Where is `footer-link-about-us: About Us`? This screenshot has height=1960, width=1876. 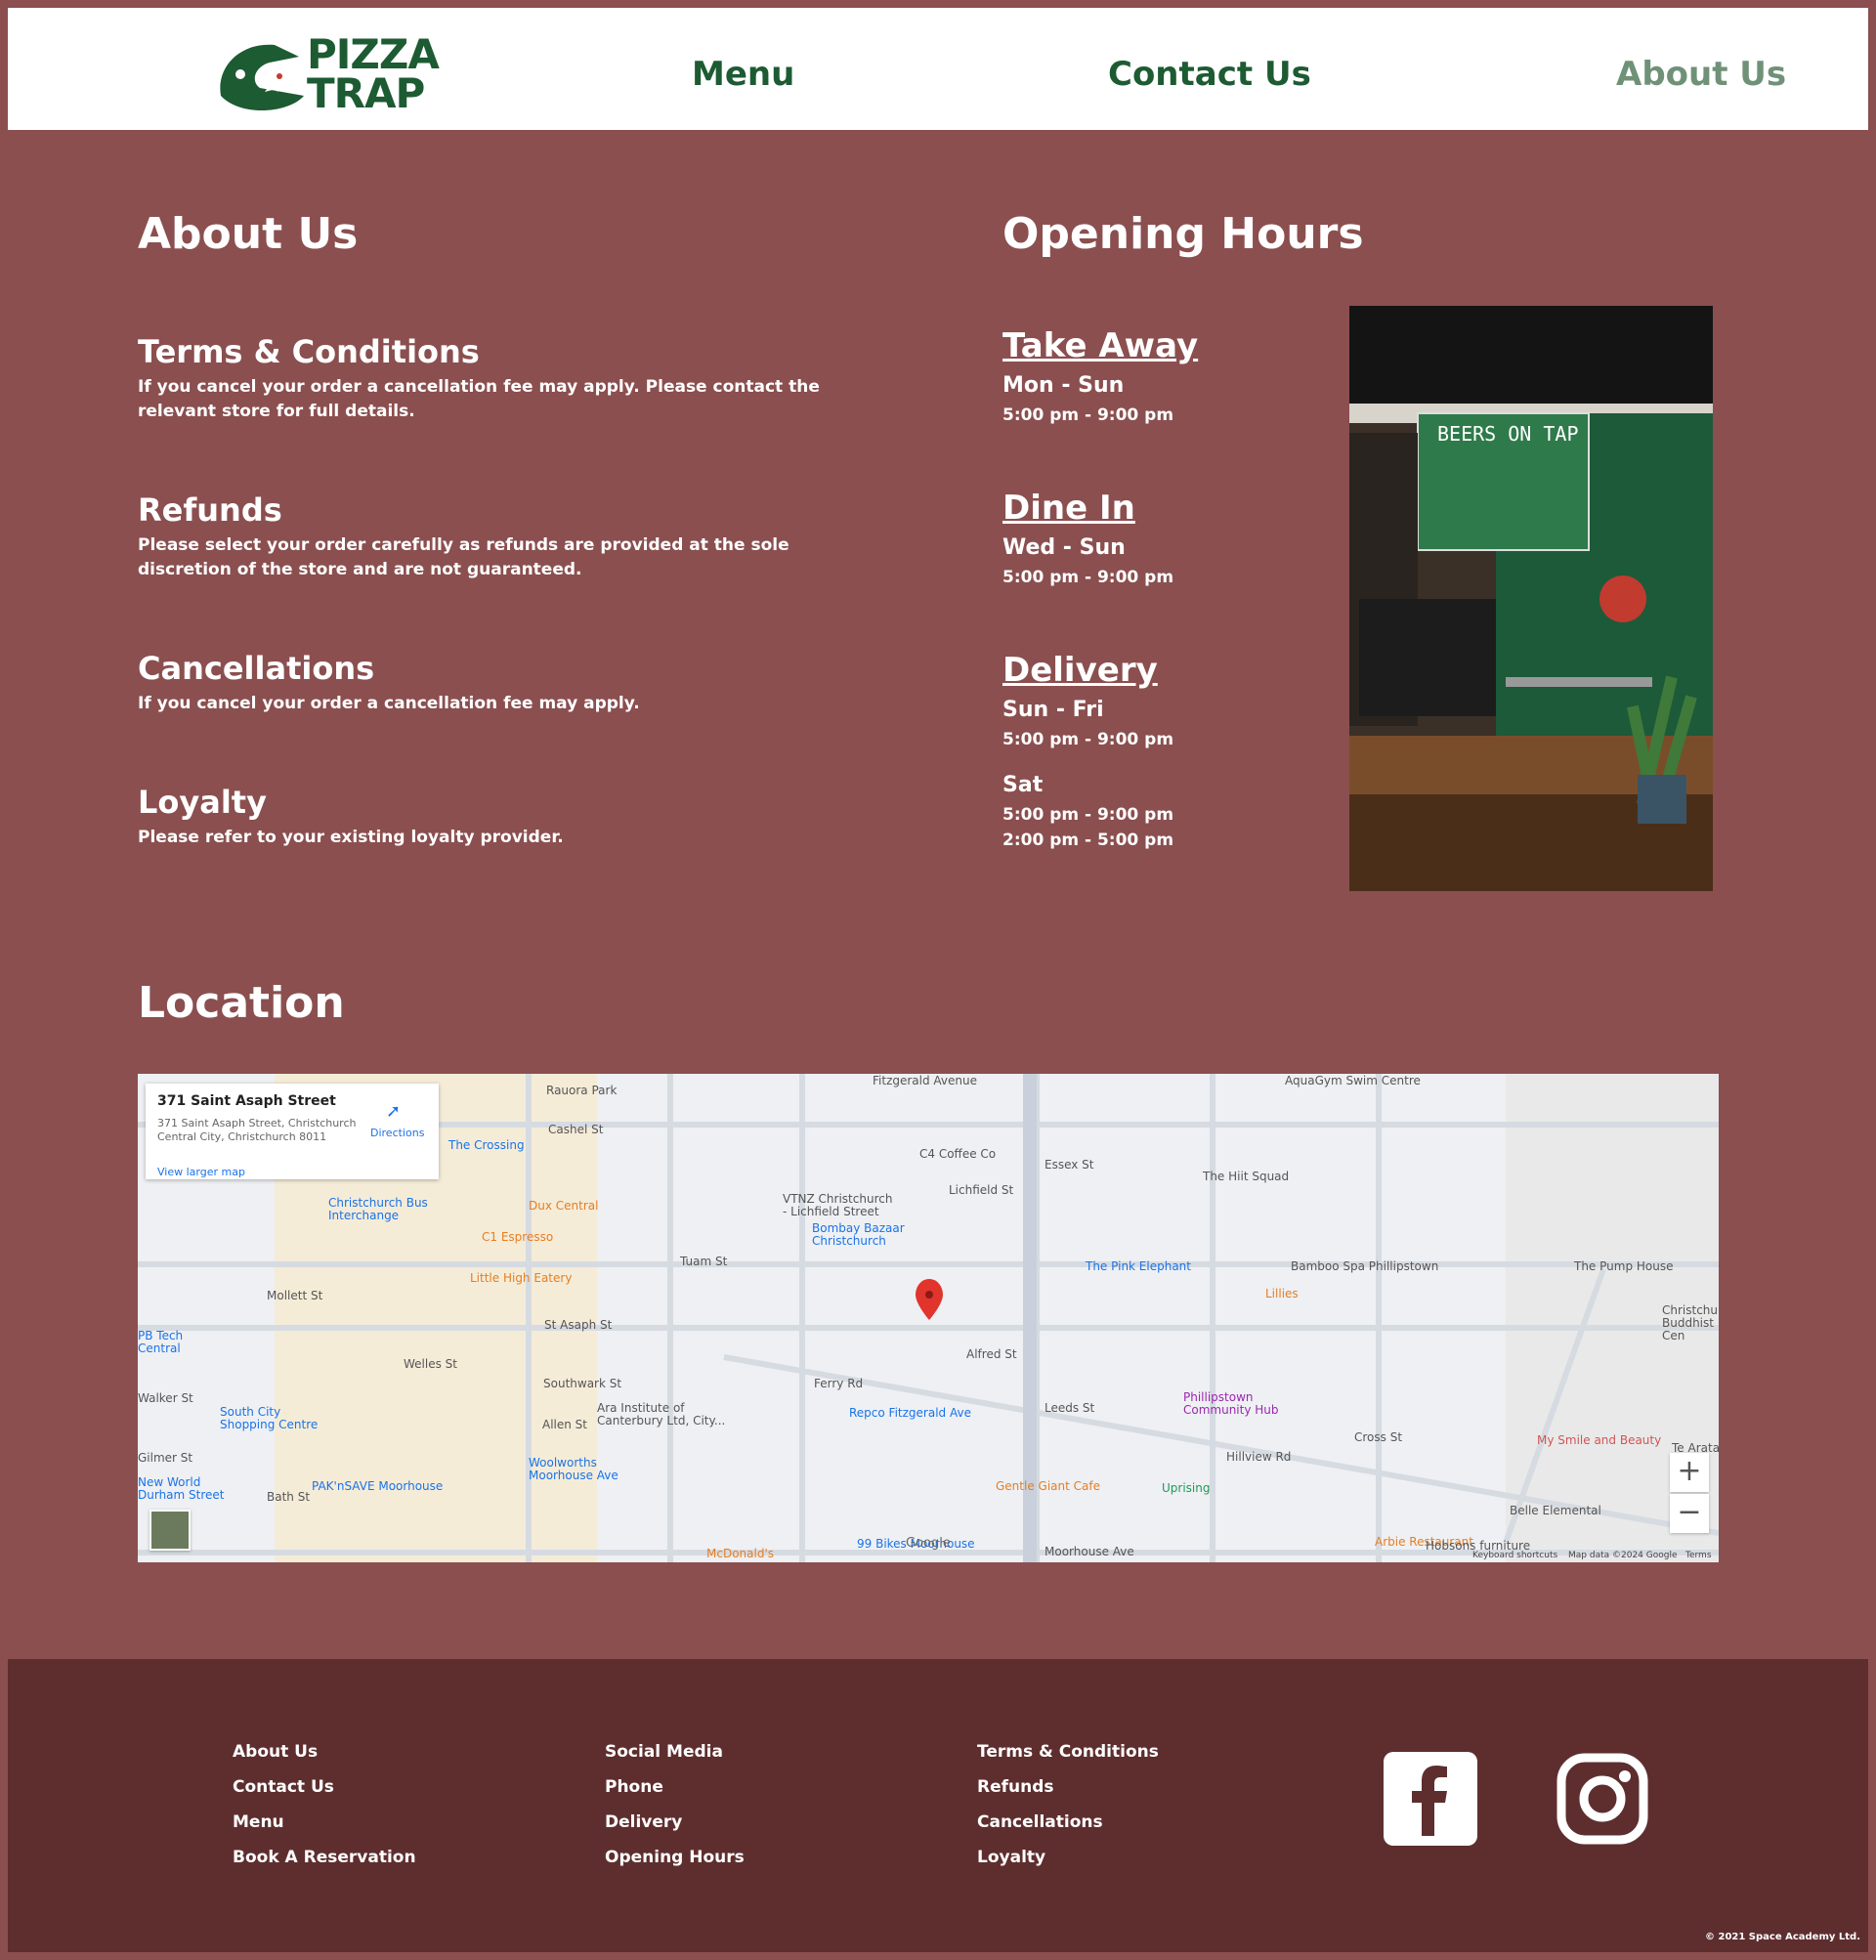 footer-link-about-us: About Us is located at coordinates (275, 1752).